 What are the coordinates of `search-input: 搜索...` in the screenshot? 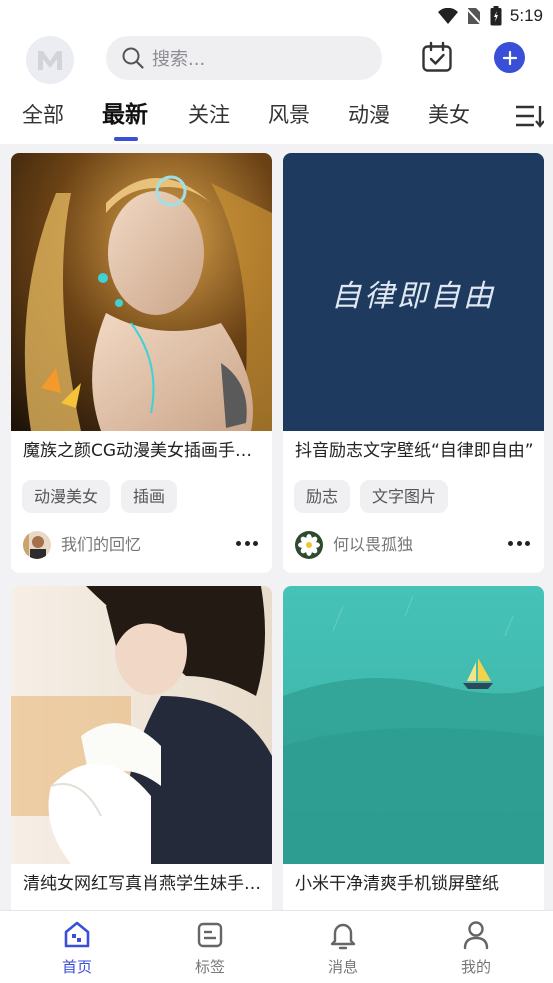 It's located at (244, 58).